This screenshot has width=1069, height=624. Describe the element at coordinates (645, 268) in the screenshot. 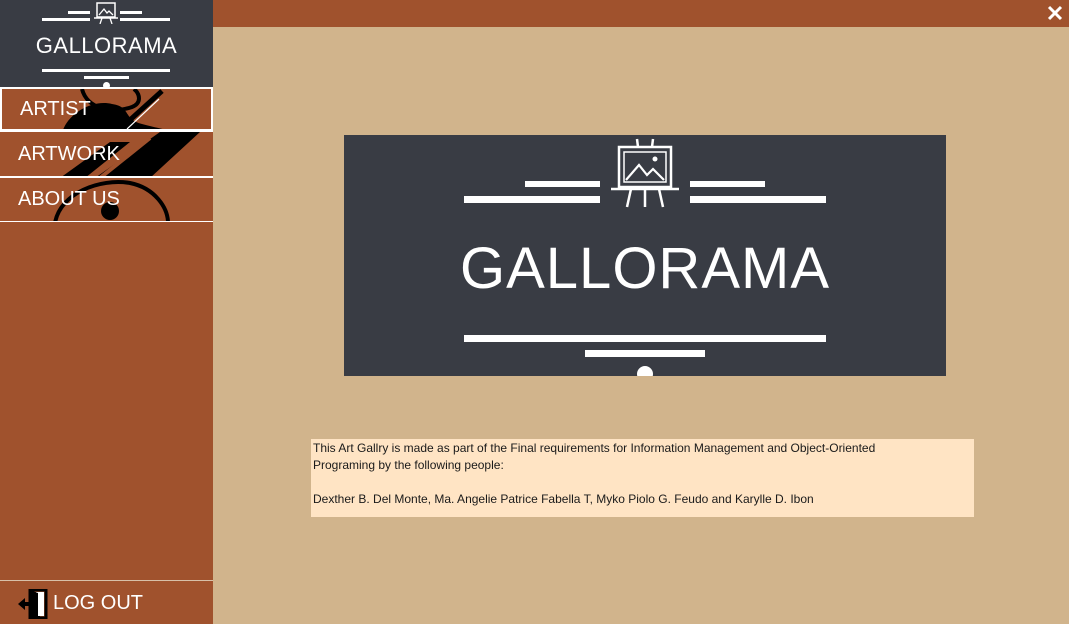

I see `banner-title: GALLORAMA` at that location.